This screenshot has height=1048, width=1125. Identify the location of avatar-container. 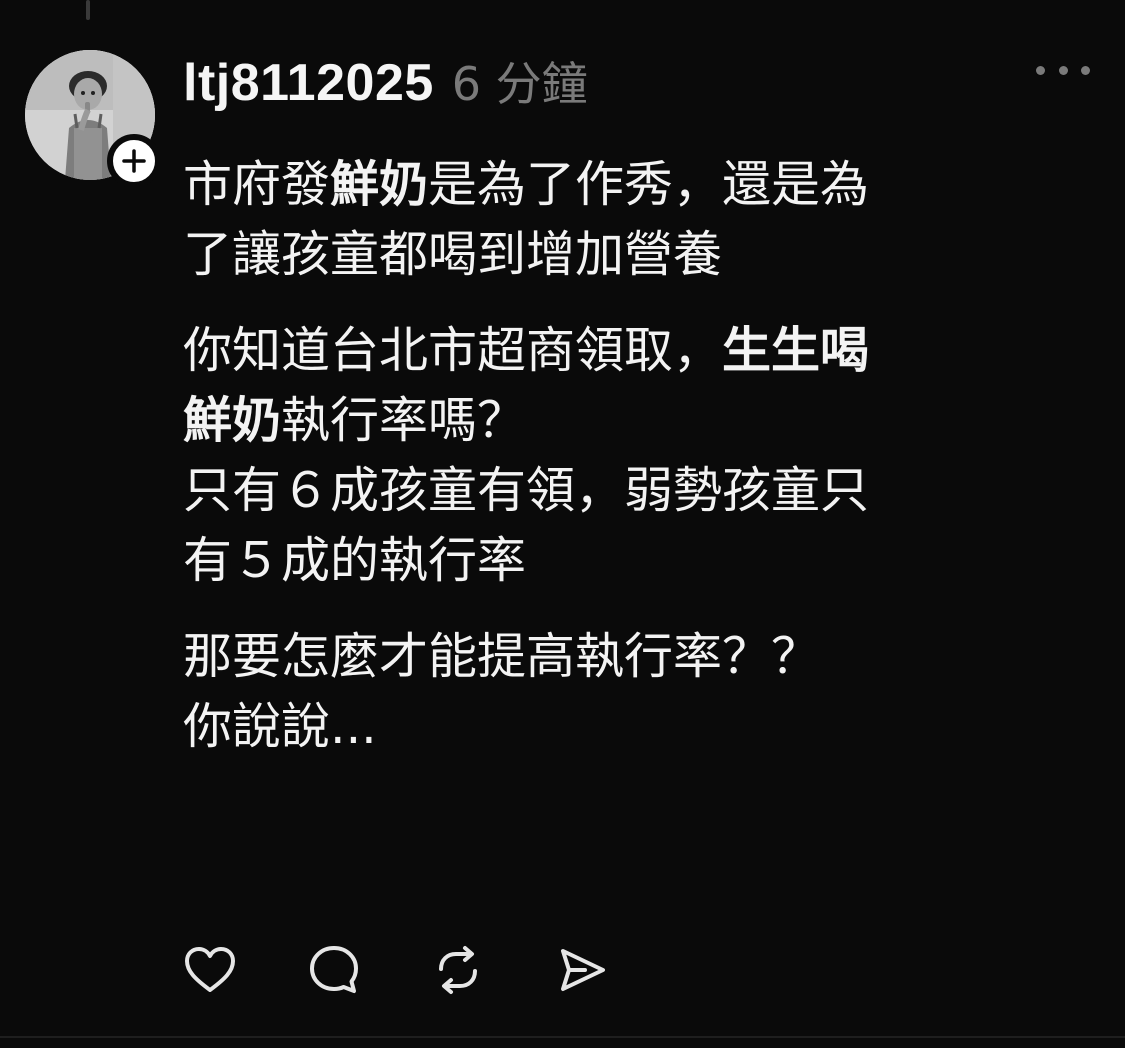
(93, 119).